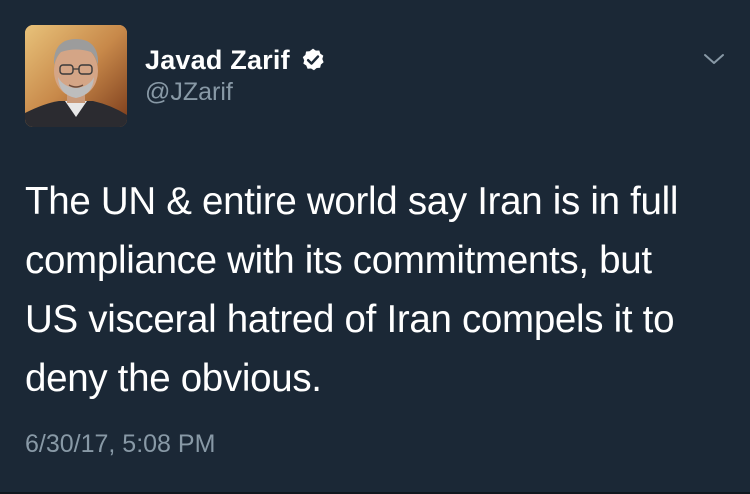 The image size is (750, 494). What do you see at coordinates (714, 59) in the screenshot?
I see `chevron-down-icon` at bounding box center [714, 59].